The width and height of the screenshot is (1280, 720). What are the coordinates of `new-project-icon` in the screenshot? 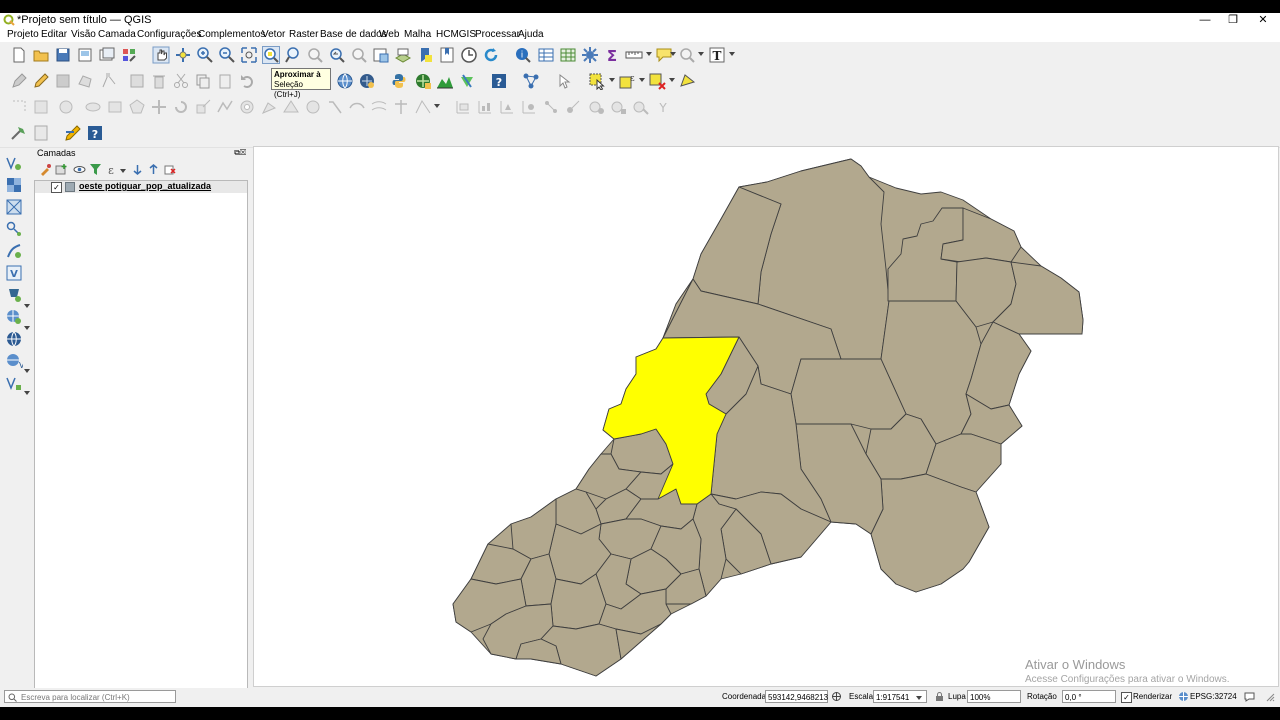 It's located at (19, 55).